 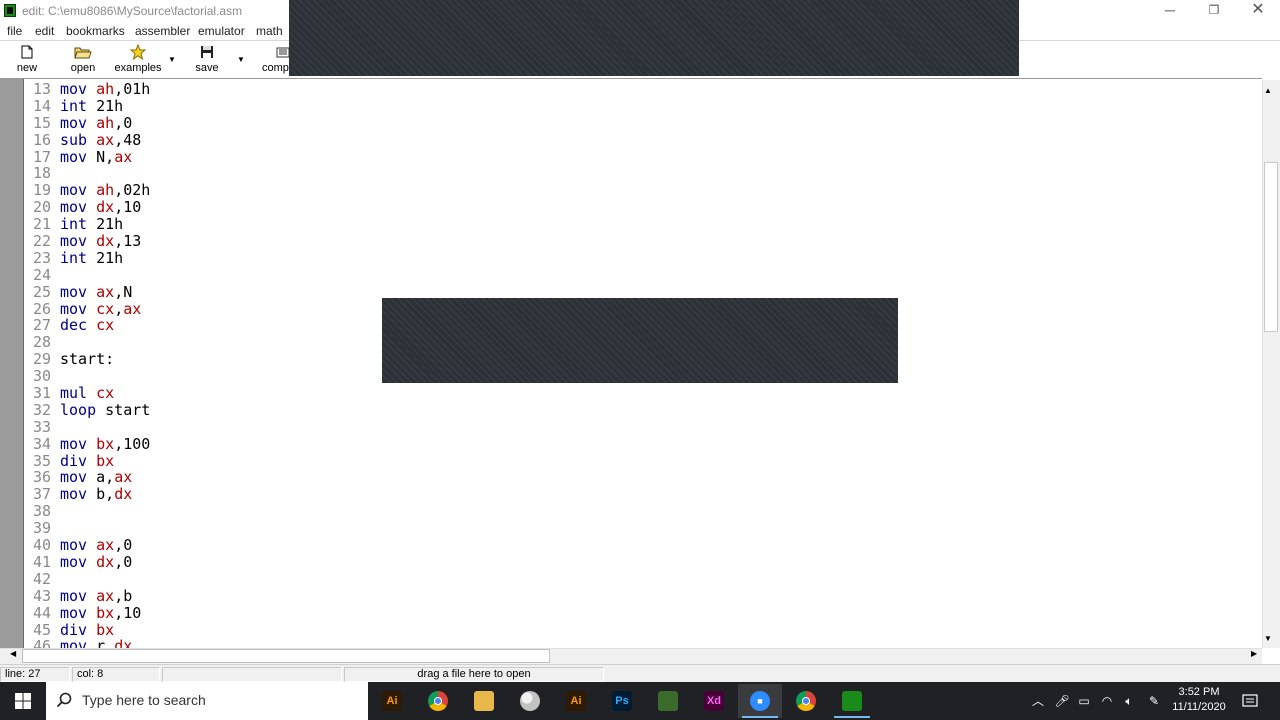 I want to click on maximize-button: ❐, so click(x=1214, y=11).